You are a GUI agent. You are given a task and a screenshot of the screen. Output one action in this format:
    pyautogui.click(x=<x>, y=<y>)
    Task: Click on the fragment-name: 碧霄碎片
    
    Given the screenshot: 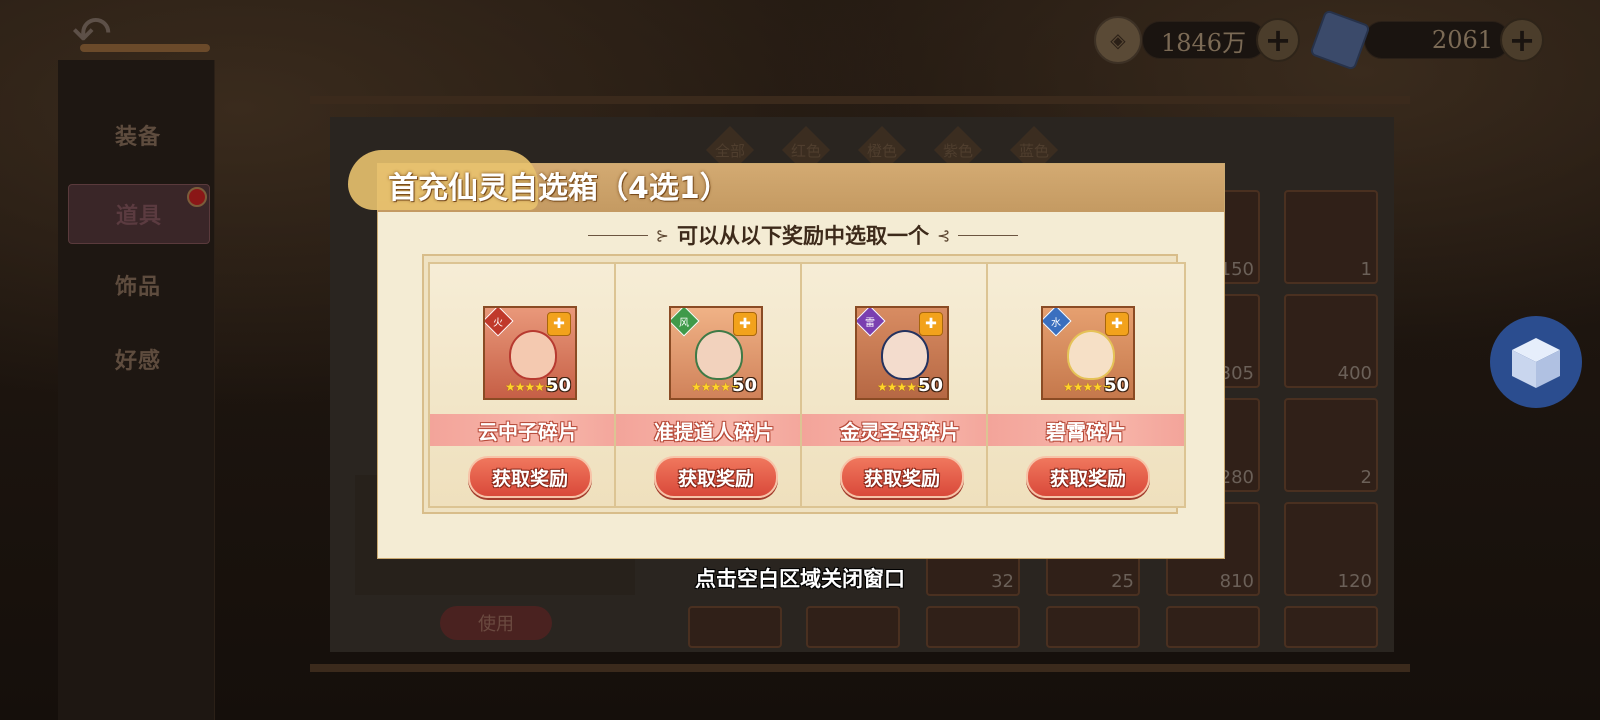 What is the action you would take?
    pyautogui.click(x=1086, y=430)
    